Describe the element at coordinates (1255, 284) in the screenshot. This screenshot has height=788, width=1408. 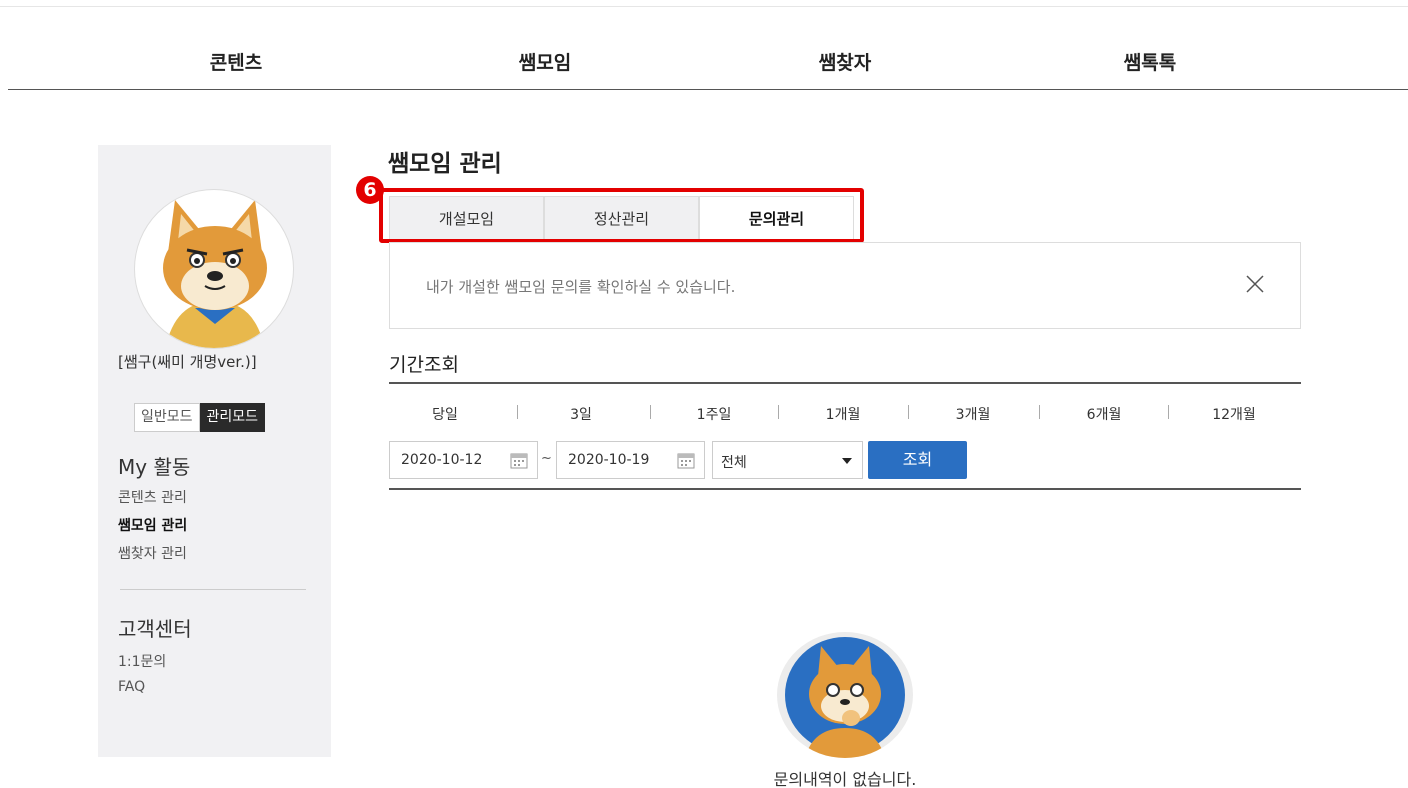
I see `close-icon` at that location.